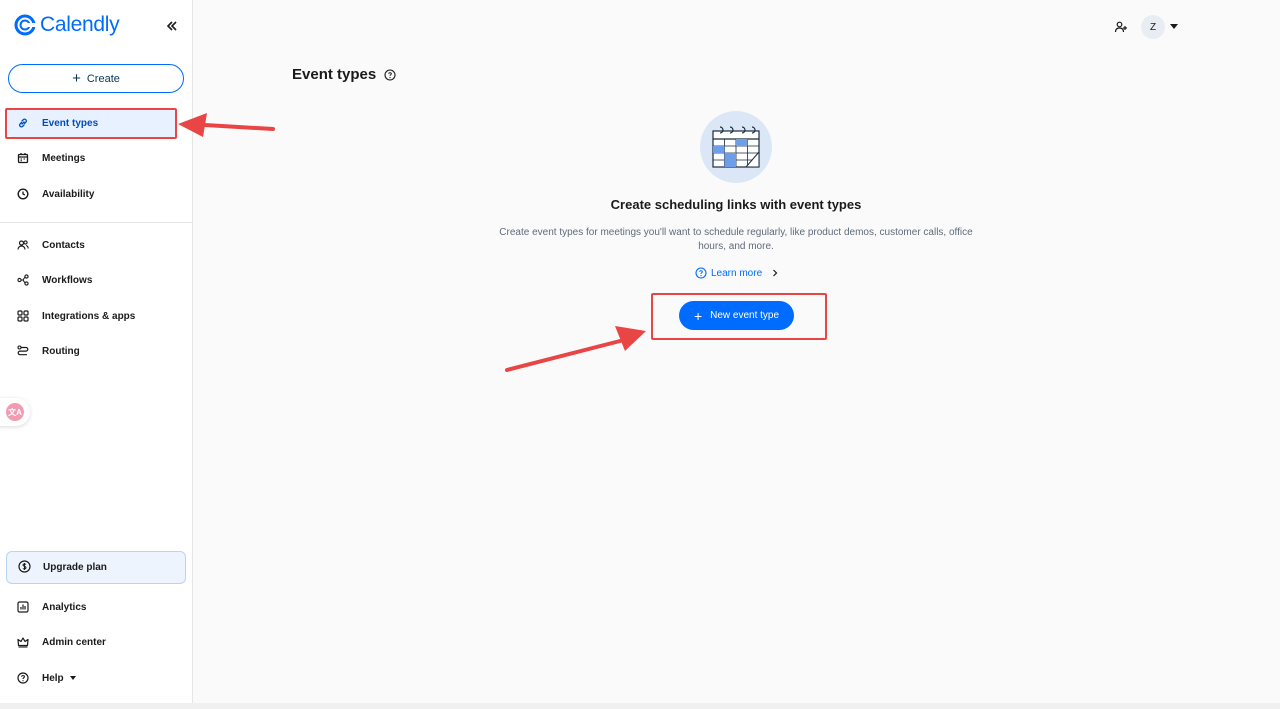 This screenshot has width=1280, height=709. Describe the element at coordinates (24, 567) in the screenshot. I see `dollar-circle-icon` at that location.